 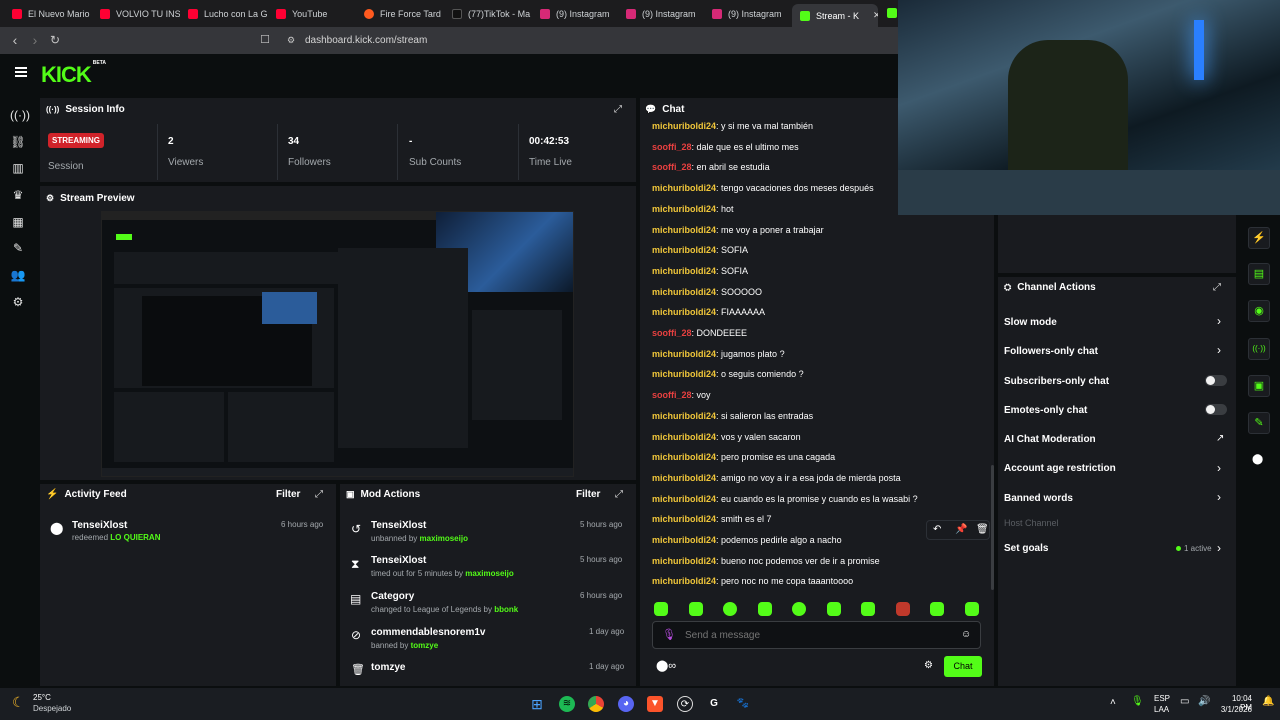 I want to click on kick-points-icon: ⬤∞, so click(x=666, y=665).